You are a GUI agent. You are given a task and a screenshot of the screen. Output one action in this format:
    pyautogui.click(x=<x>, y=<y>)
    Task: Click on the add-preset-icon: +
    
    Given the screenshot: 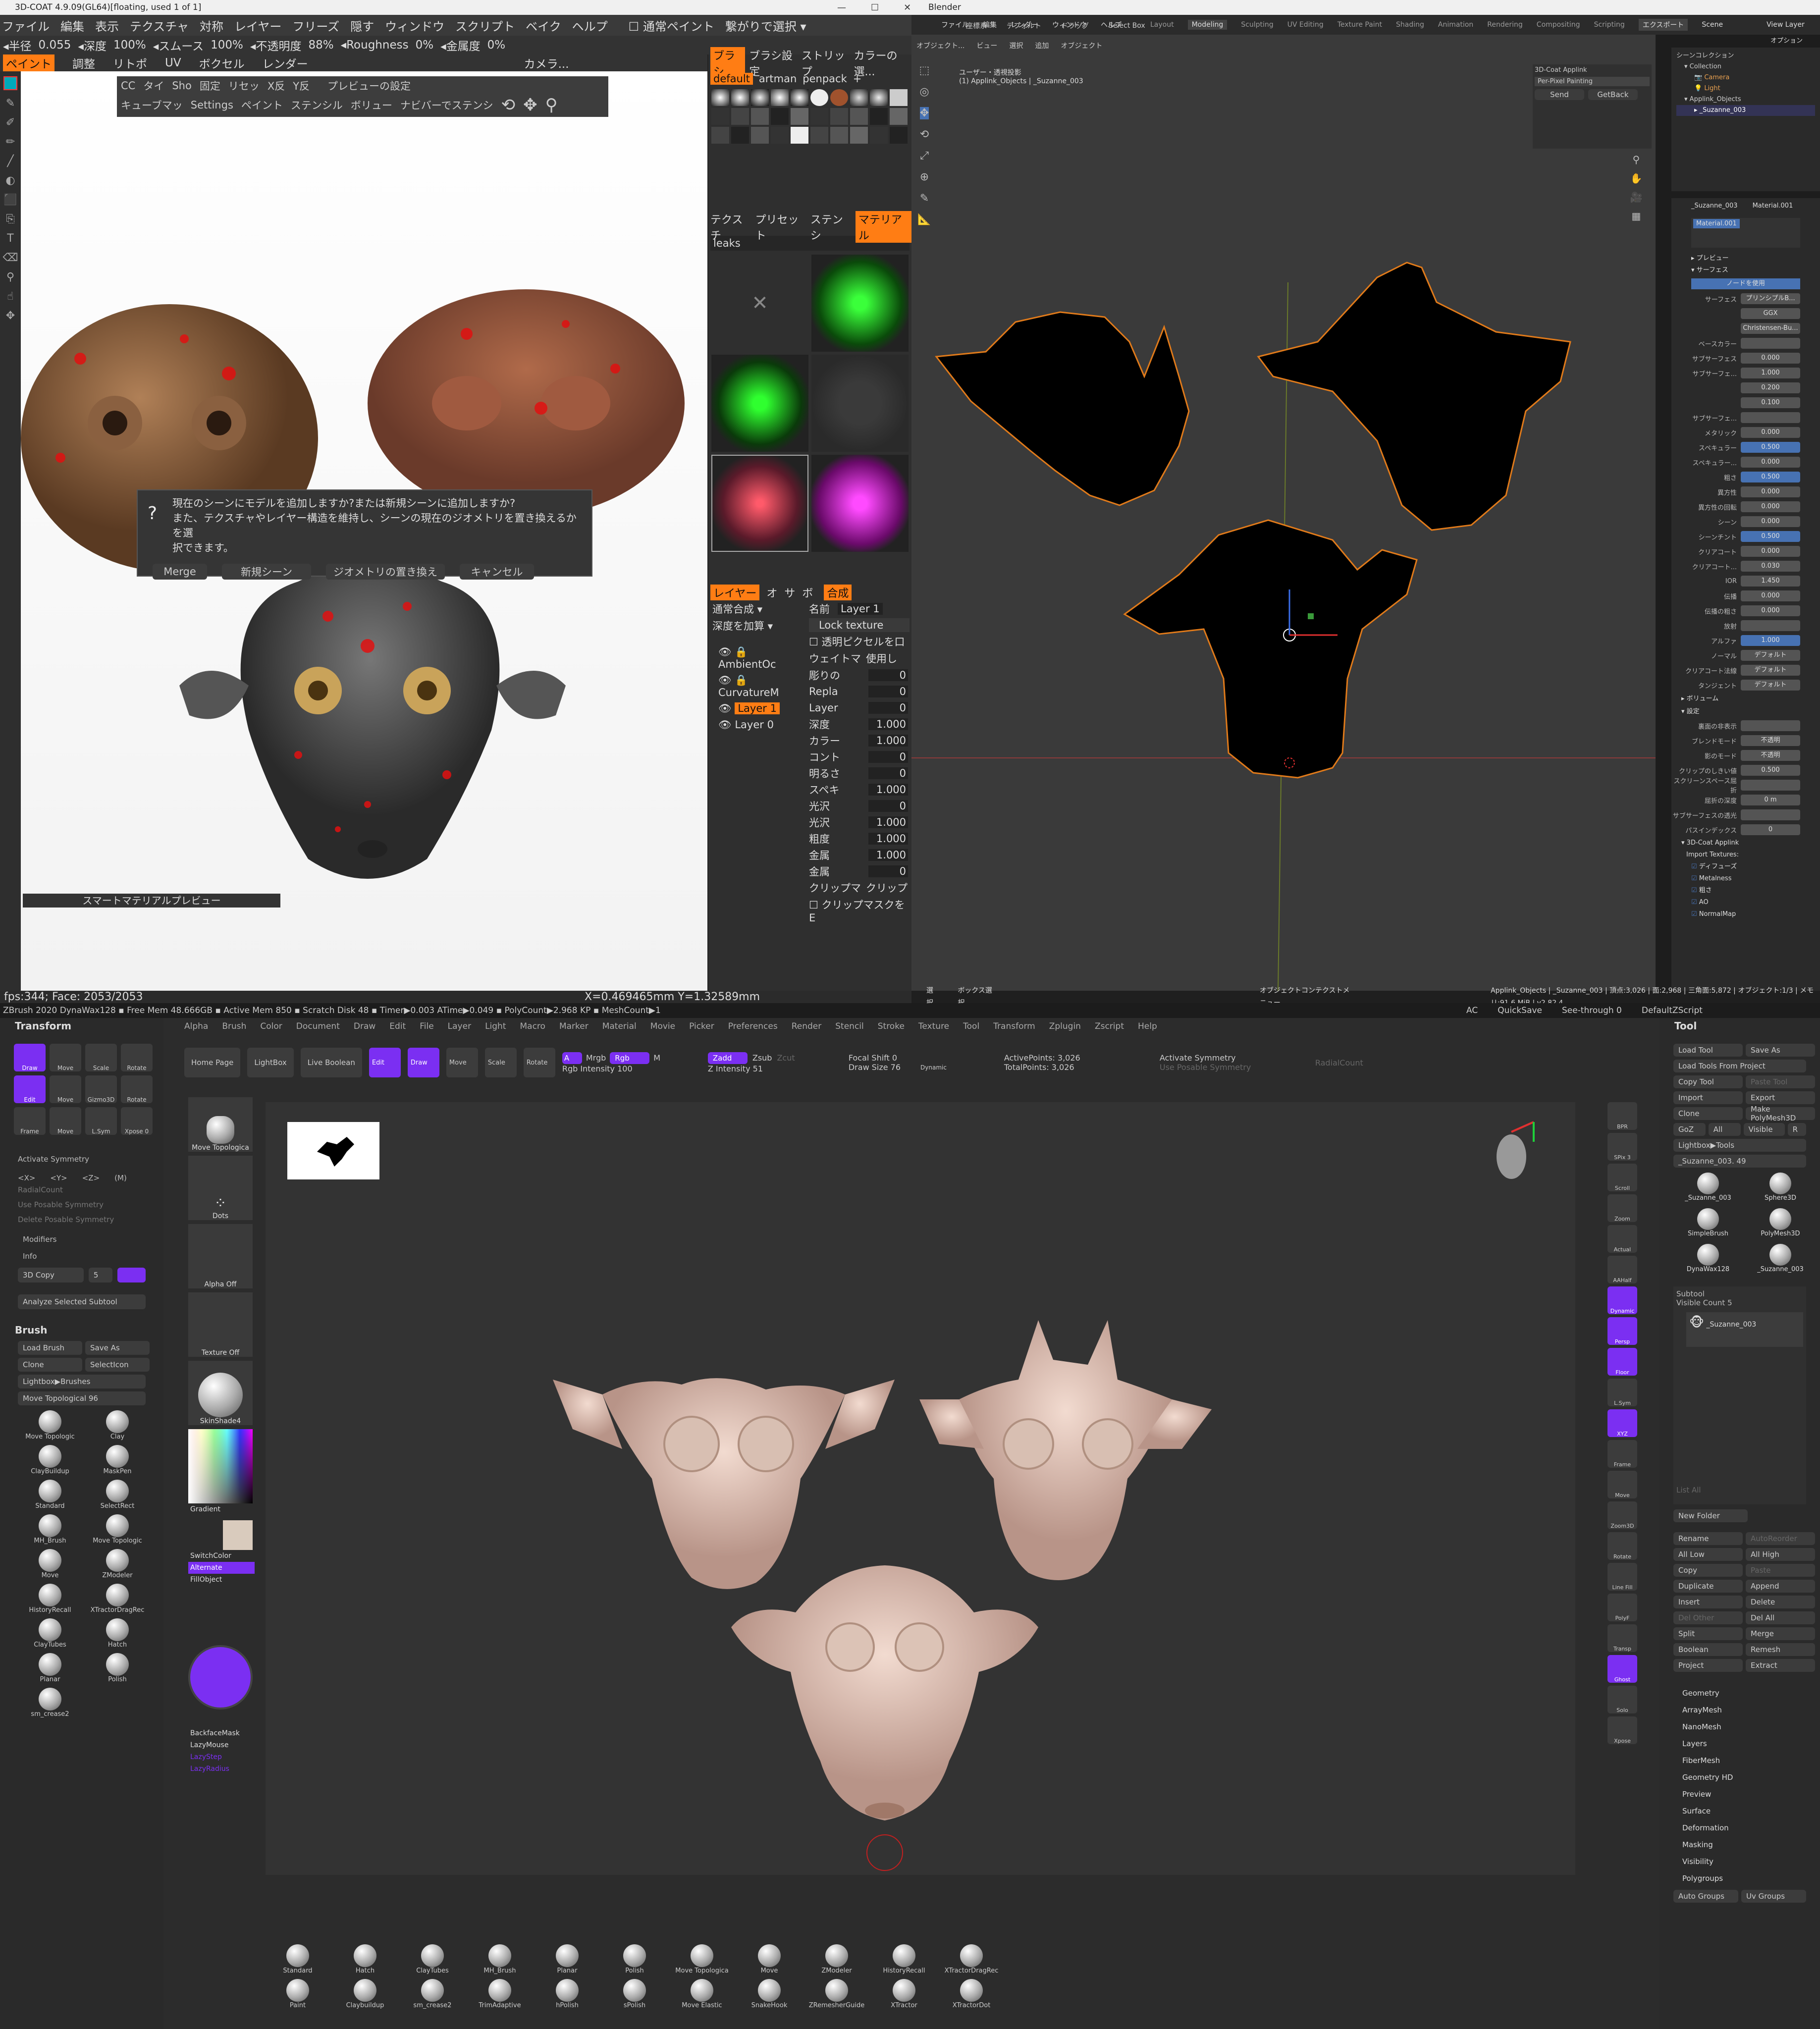 What is the action you would take?
    pyautogui.click(x=857, y=79)
    